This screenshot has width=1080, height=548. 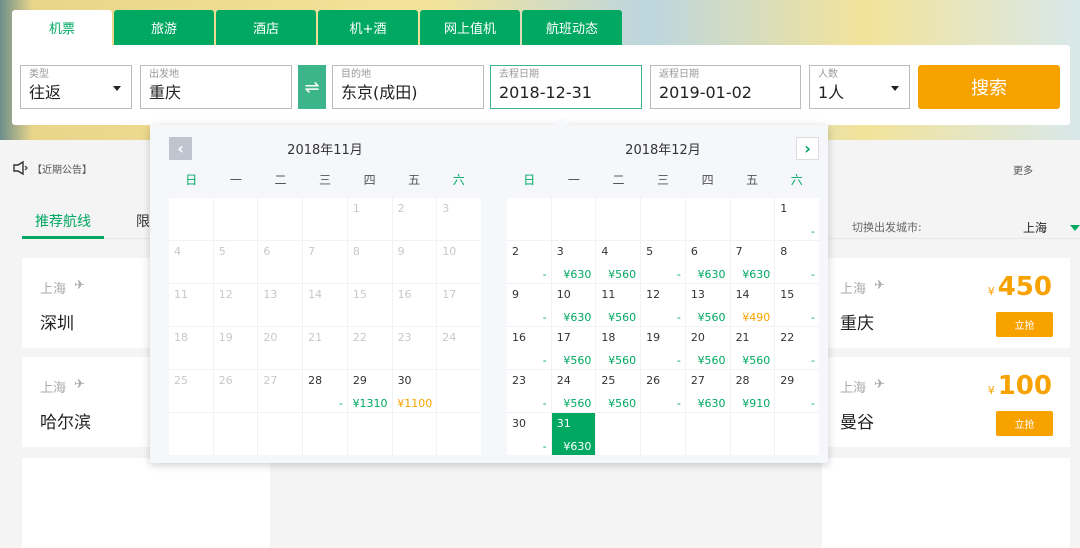 What do you see at coordinates (857, 423) in the screenshot?
I see `route-destination: 曼谷` at bounding box center [857, 423].